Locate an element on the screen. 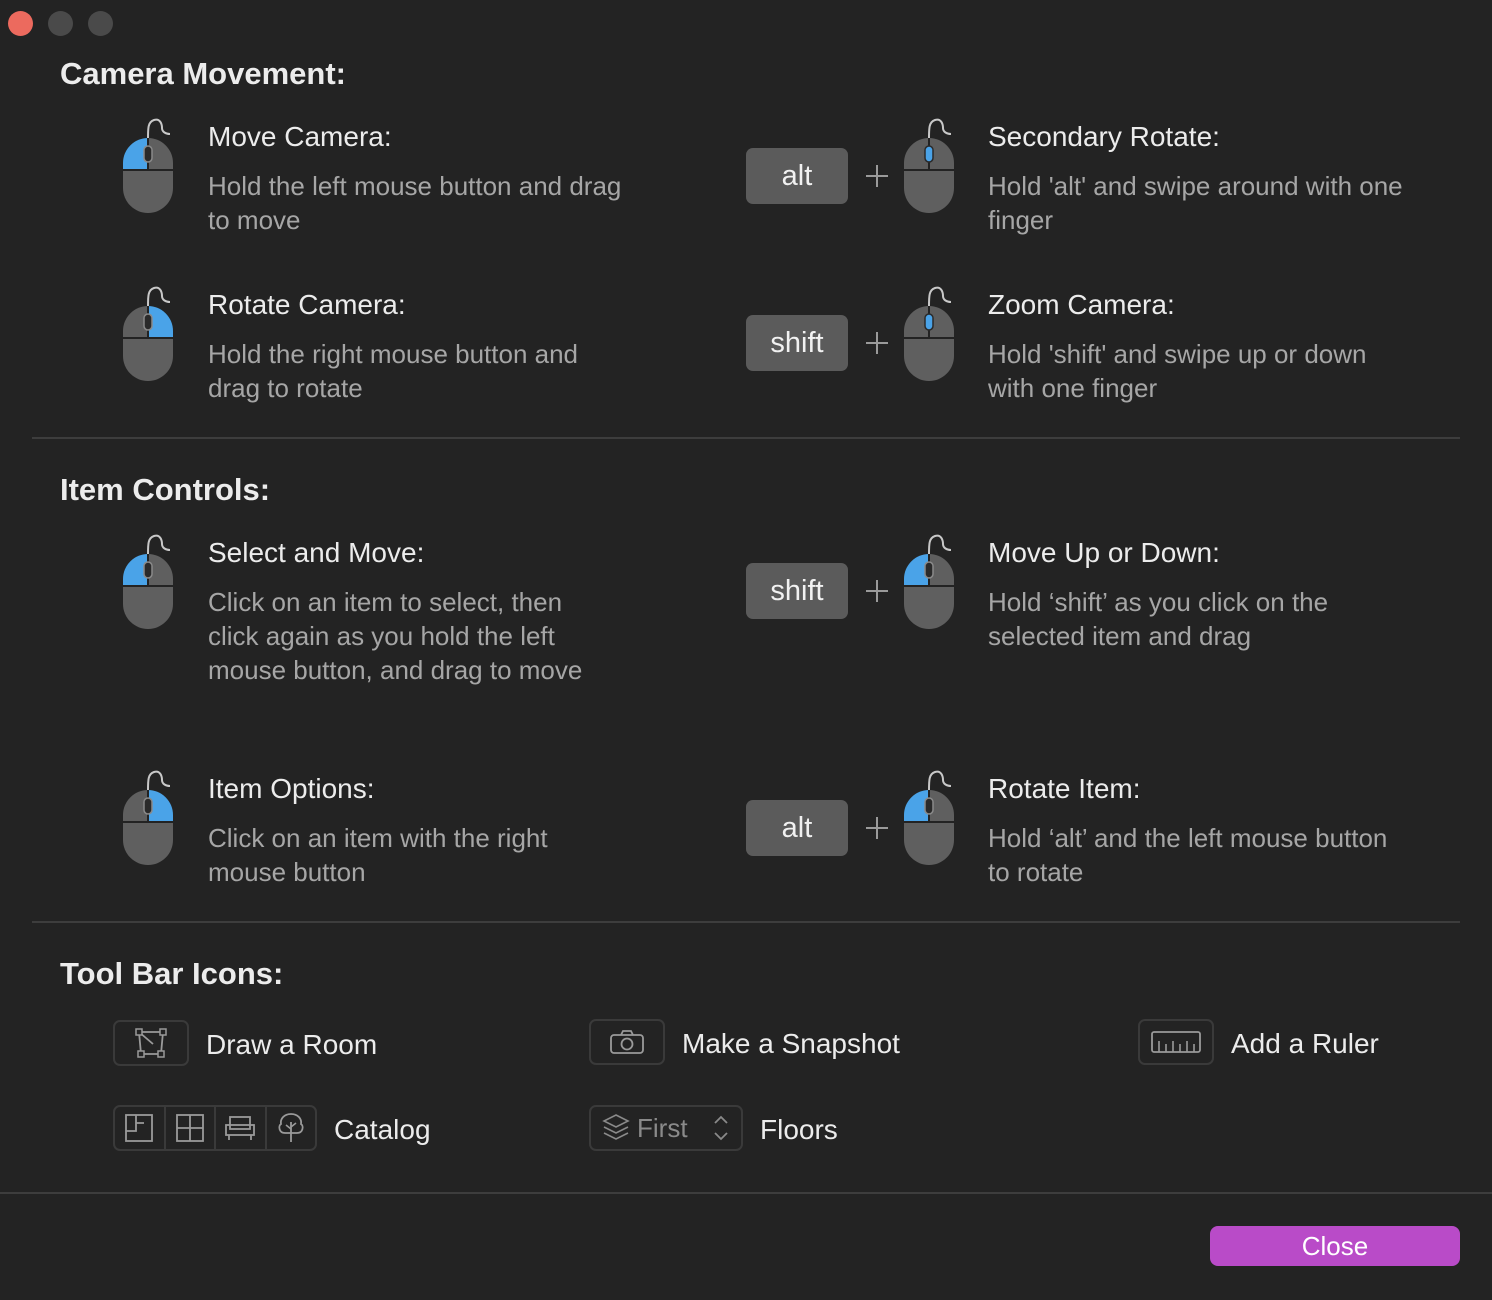 This screenshot has height=1300, width=1492. section-title-camera: Camera Movement: is located at coordinates (203, 73).